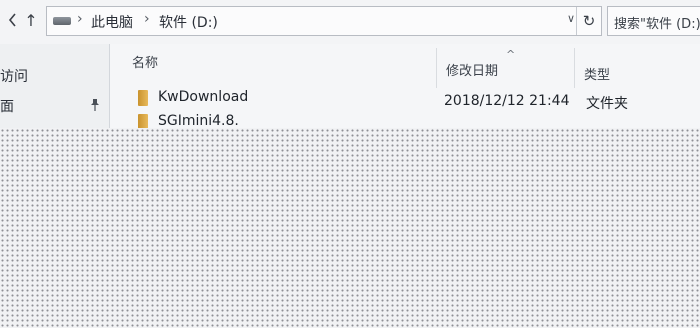 This screenshot has width=700, height=328. Describe the element at coordinates (405, 100) in the screenshot. I see `list-item: KwDownload 2018/12/12 21:44 文件夹` at that location.